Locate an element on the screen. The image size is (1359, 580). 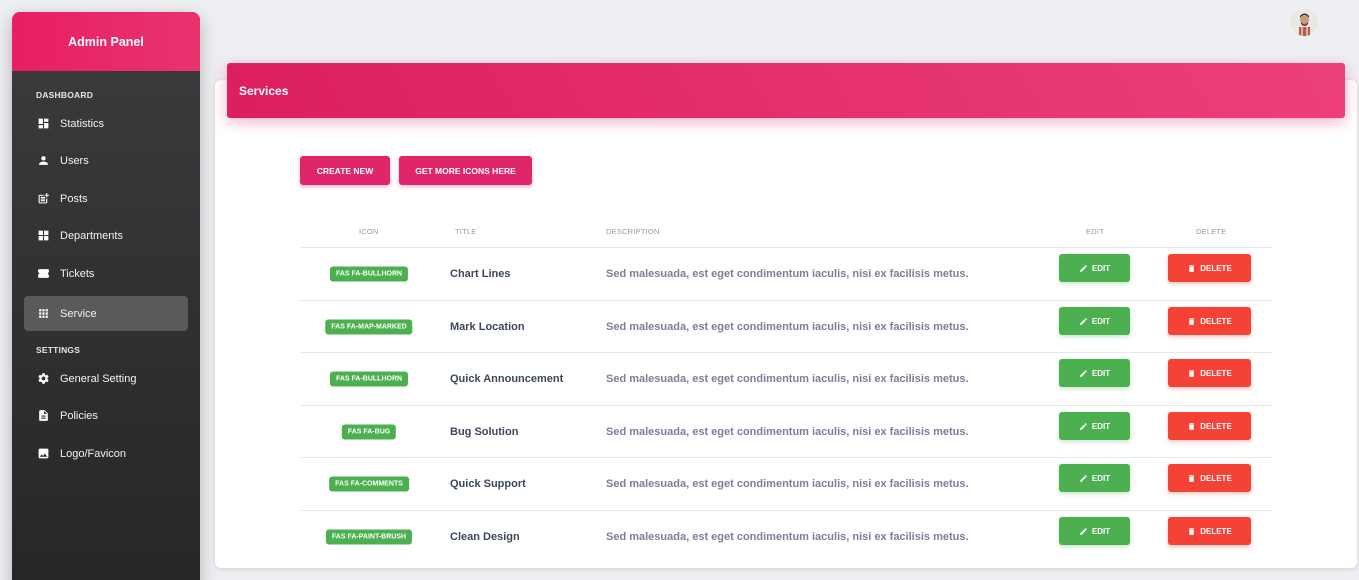
column-header-title: TITLE is located at coordinates (466, 231).